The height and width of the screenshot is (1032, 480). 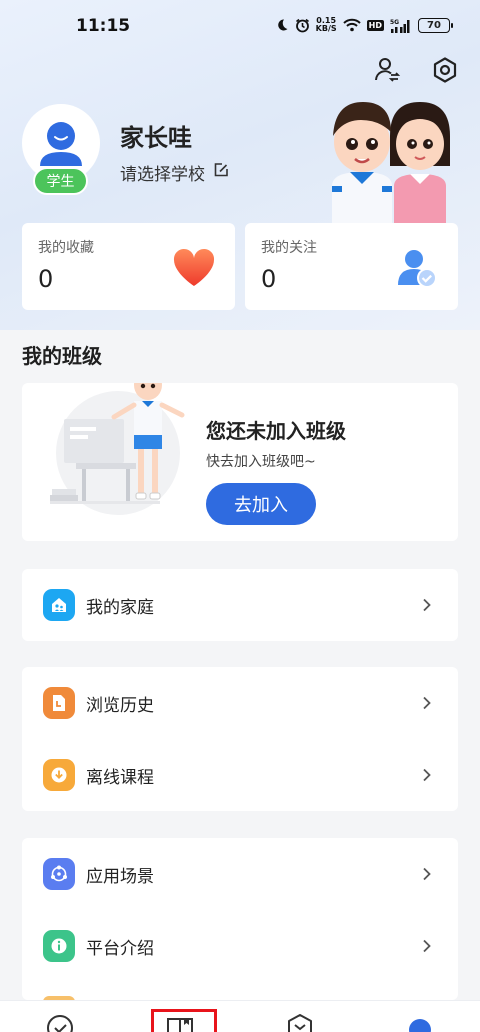 What do you see at coordinates (103, 26) in the screenshot?
I see `status-time: 11:15` at bounding box center [103, 26].